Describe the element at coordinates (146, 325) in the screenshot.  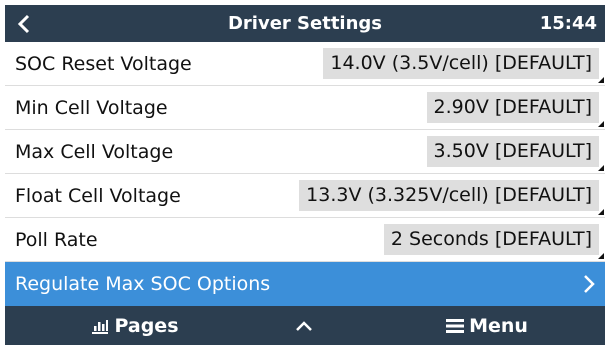
I see `pages-label: Pages` at that location.